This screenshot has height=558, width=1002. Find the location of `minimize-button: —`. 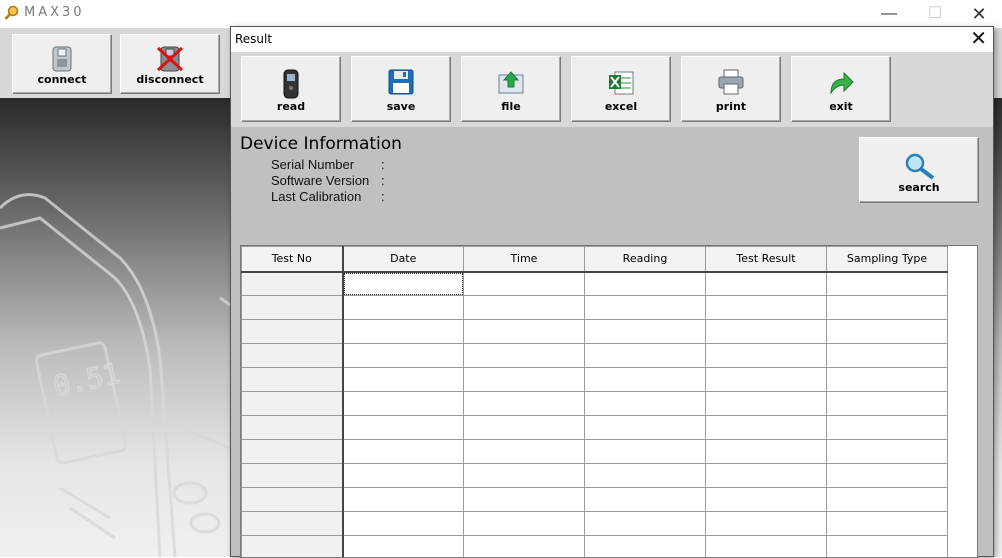

minimize-button: — is located at coordinates (889, 14).